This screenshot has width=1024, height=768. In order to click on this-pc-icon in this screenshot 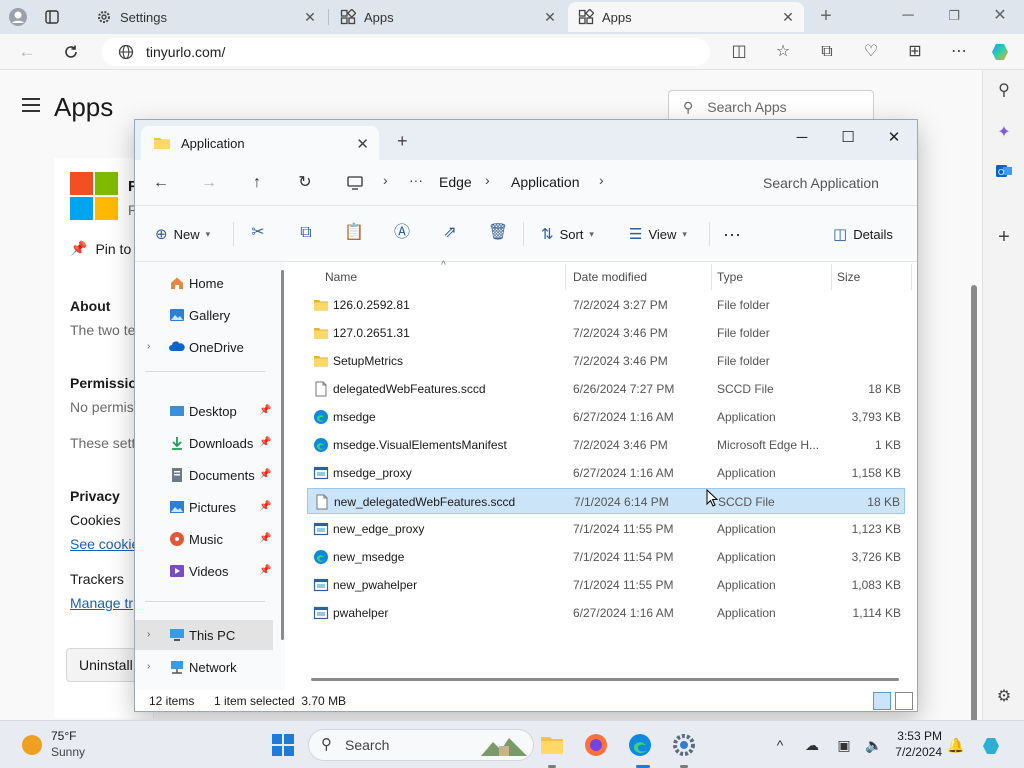, I will do `click(355, 183)`.